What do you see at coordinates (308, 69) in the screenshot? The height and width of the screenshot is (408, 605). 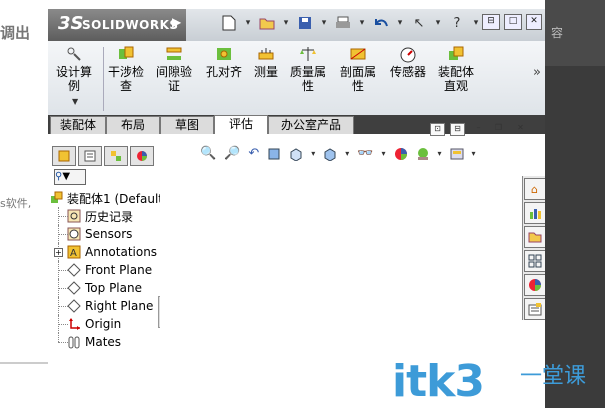 I see `mass-props-button: 质量属 性` at bounding box center [308, 69].